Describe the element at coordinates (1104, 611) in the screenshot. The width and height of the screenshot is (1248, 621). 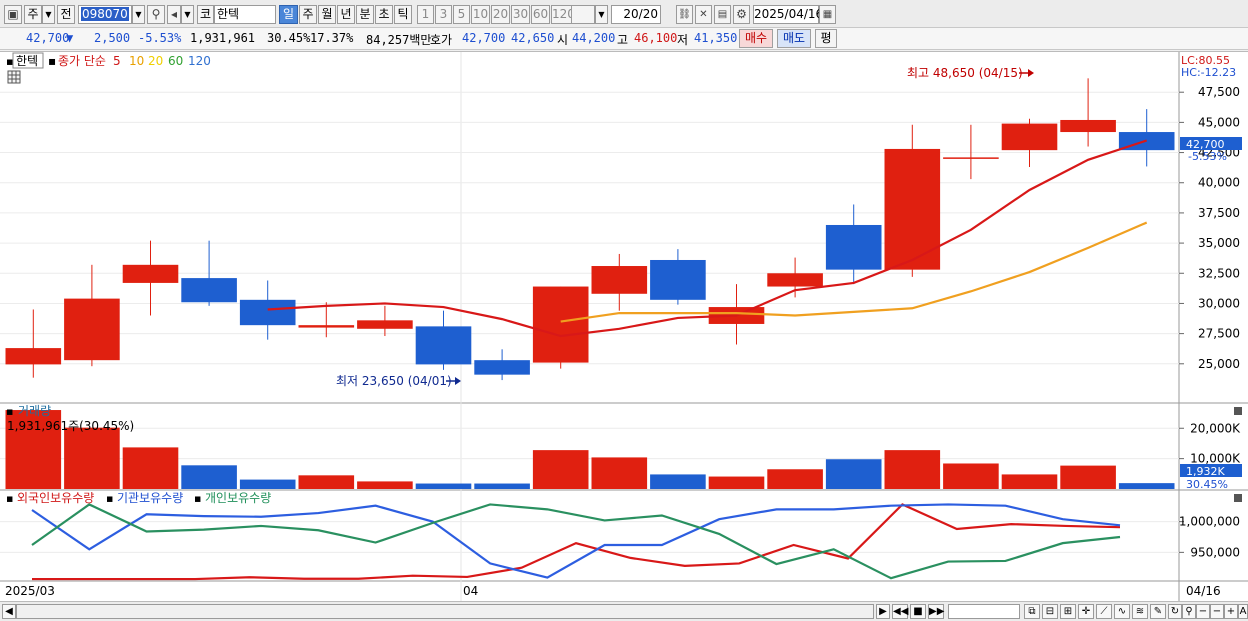
I see `trend-icon: ⟋` at that location.